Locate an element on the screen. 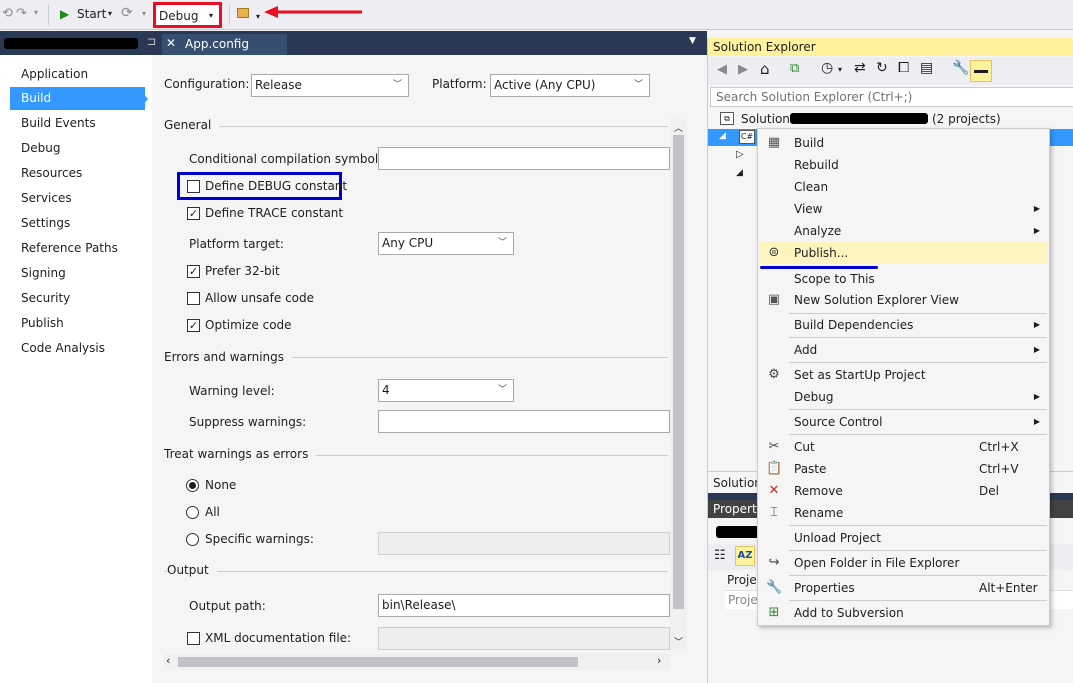  menu-item-analyze: Analyze ▶ is located at coordinates (903, 231).